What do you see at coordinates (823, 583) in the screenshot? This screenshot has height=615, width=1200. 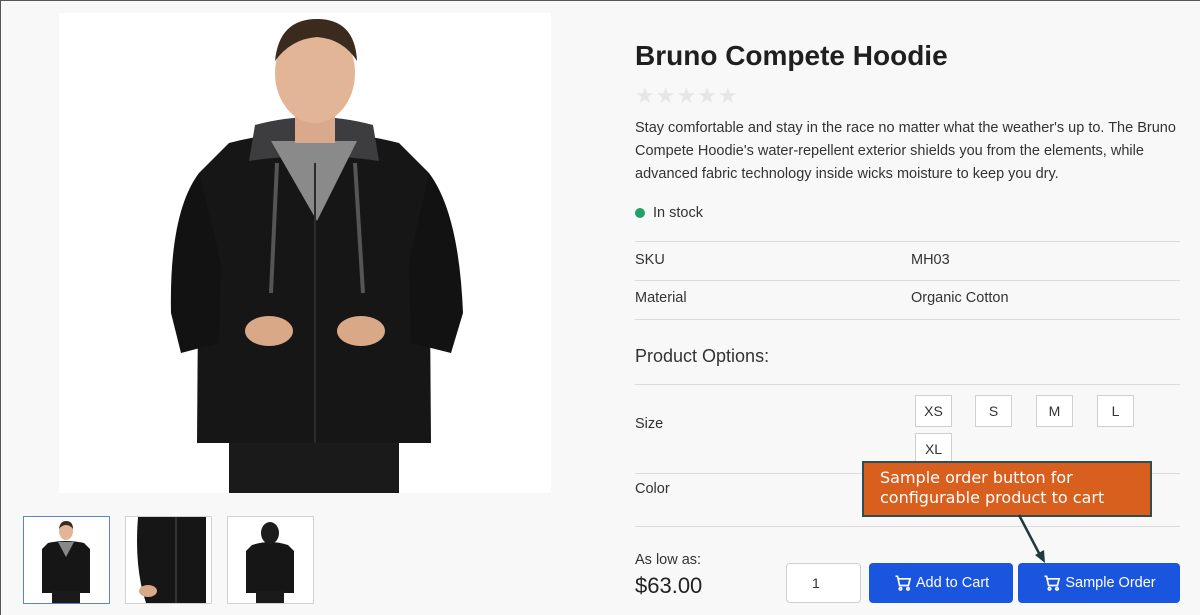 I see `quantity-input` at bounding box center [823, 583].